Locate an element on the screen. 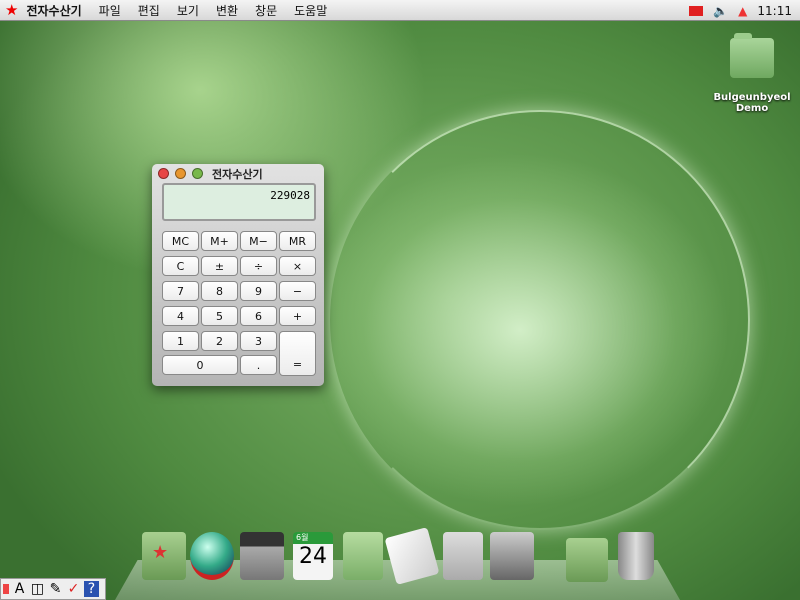 The image size is (800, 600). video-player-icon is located at coordinates (262, 556).